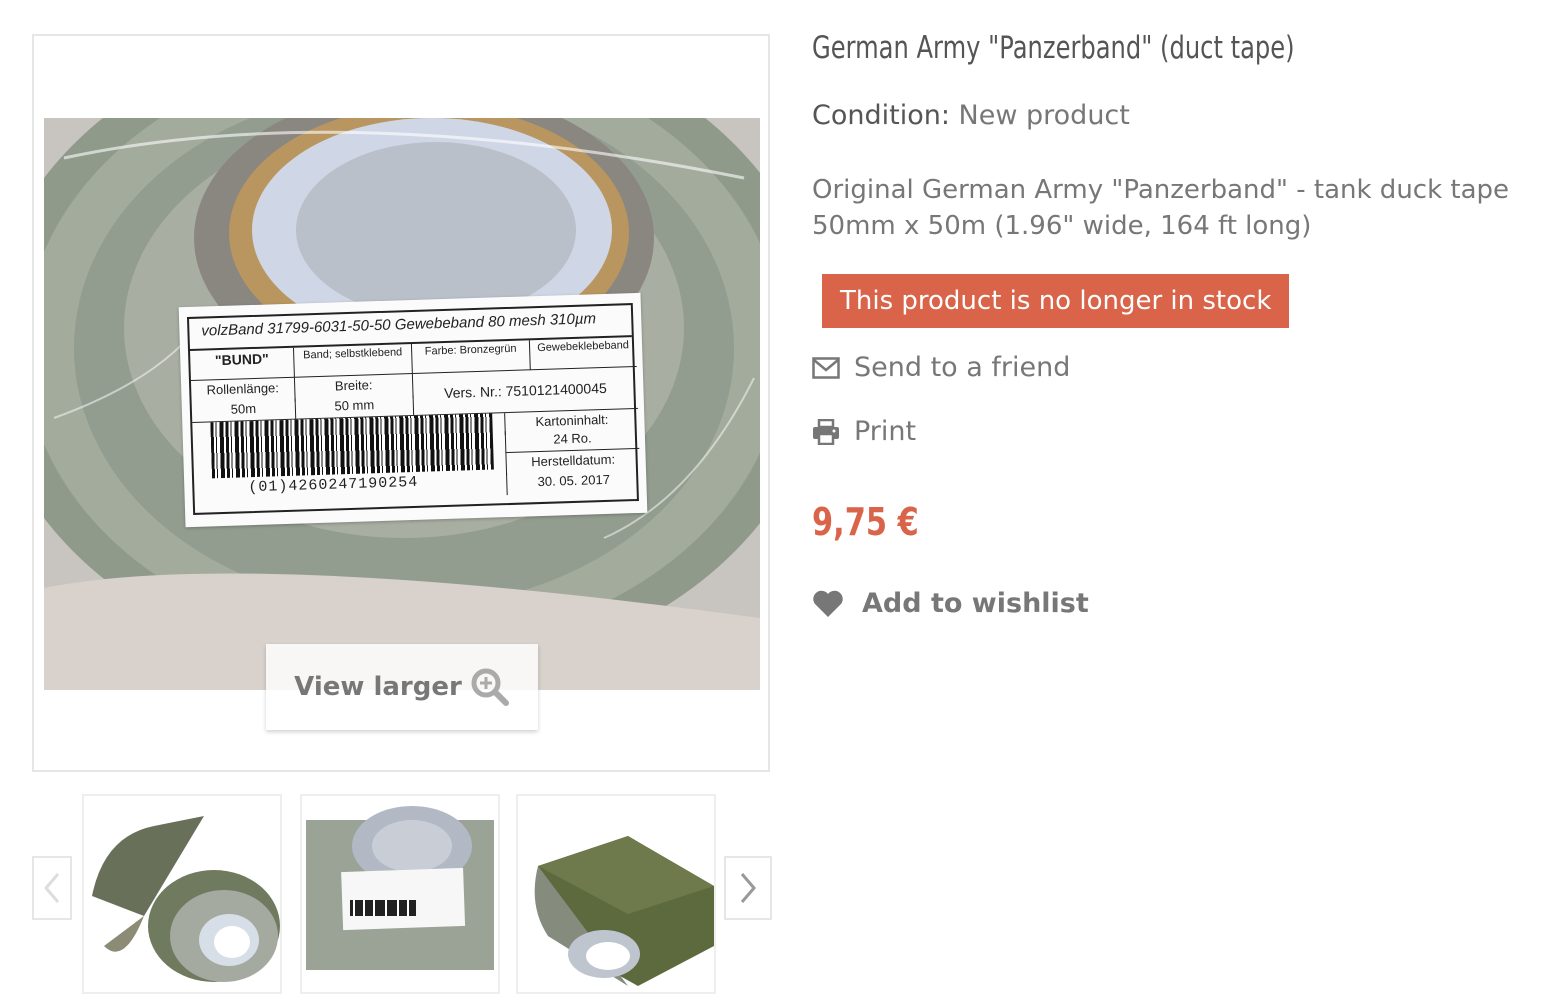  I want to click on description-line-2: 50mm x 50m (1.96" wide, 164 ft long), so click(1062, 226).